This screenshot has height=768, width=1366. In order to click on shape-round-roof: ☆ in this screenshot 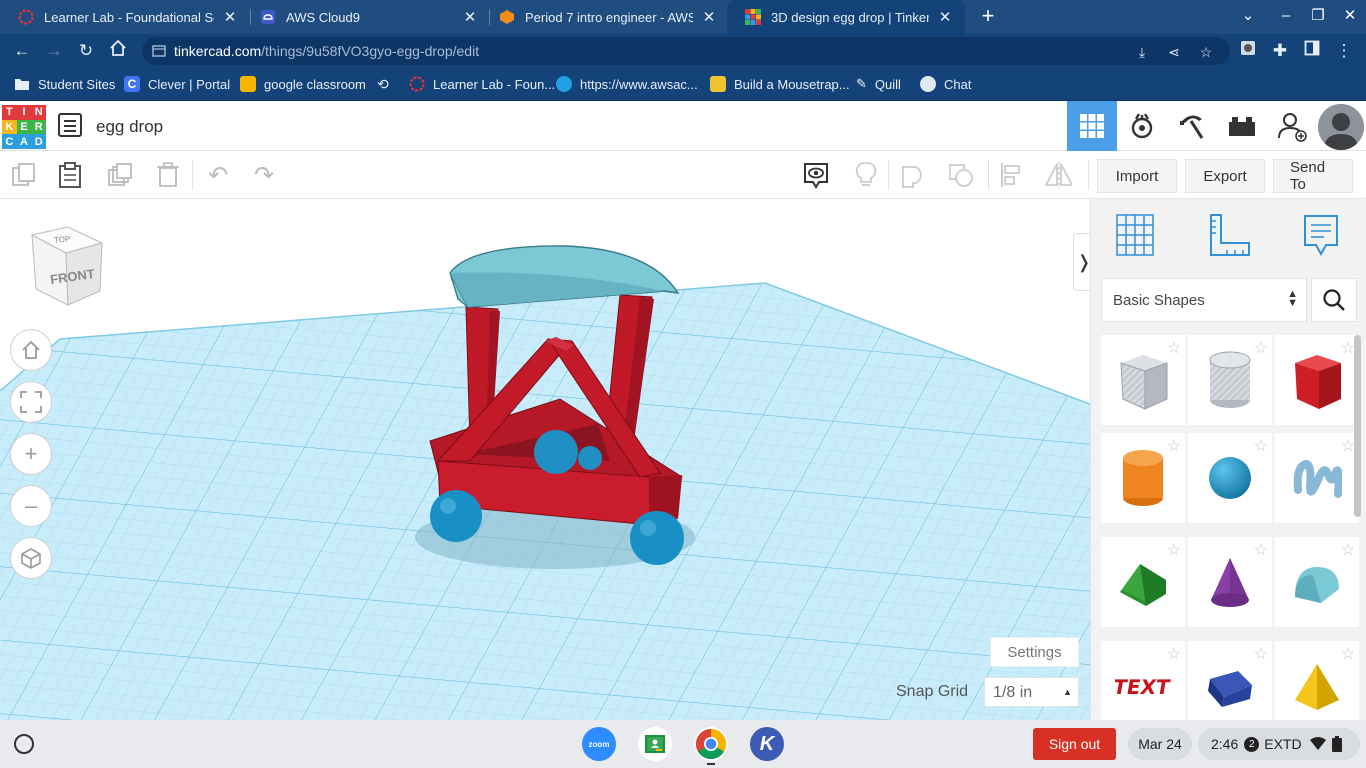, I will do `click(1317, 582)`.